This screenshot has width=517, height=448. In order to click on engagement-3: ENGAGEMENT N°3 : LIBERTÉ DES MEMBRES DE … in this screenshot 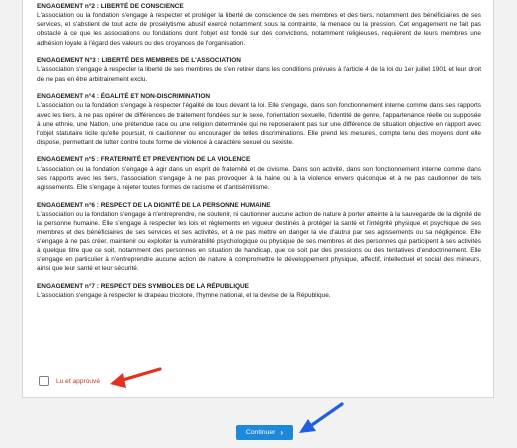, I will do `click(259, 69)`.